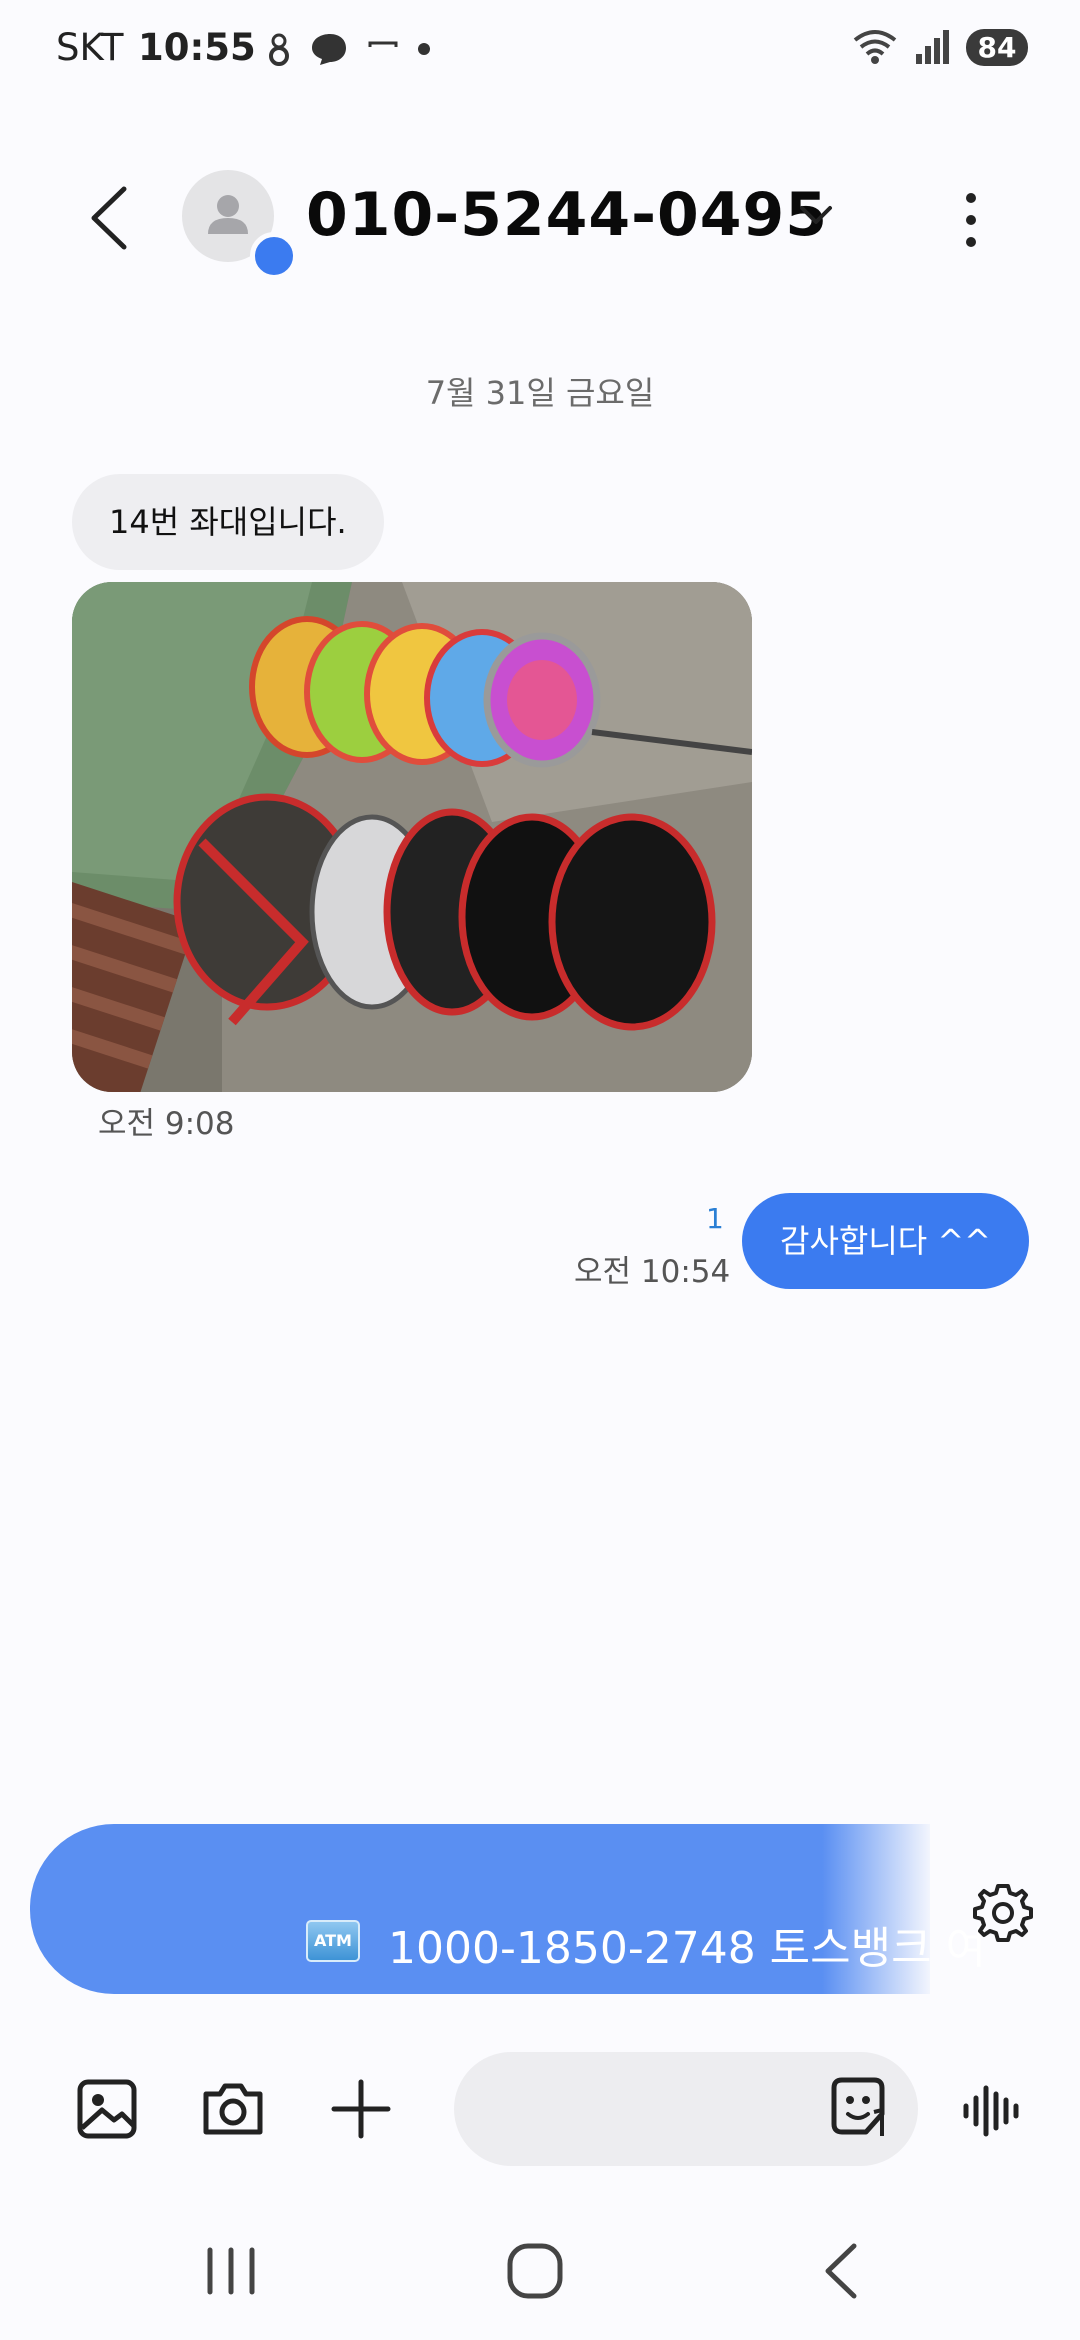 This screenshot has width=1080, height=2340. I want to click on date-separator: 7월 31일 금요일, so click(540, 393).